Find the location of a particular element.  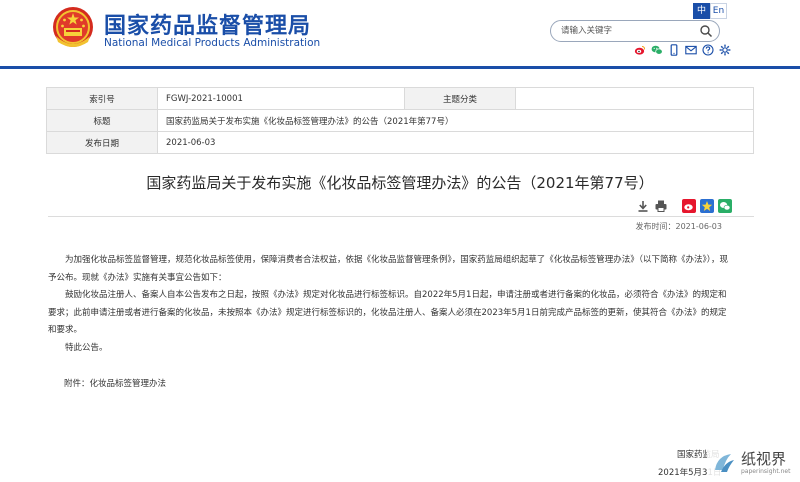

article-tools is located at coordinates (684, 206).